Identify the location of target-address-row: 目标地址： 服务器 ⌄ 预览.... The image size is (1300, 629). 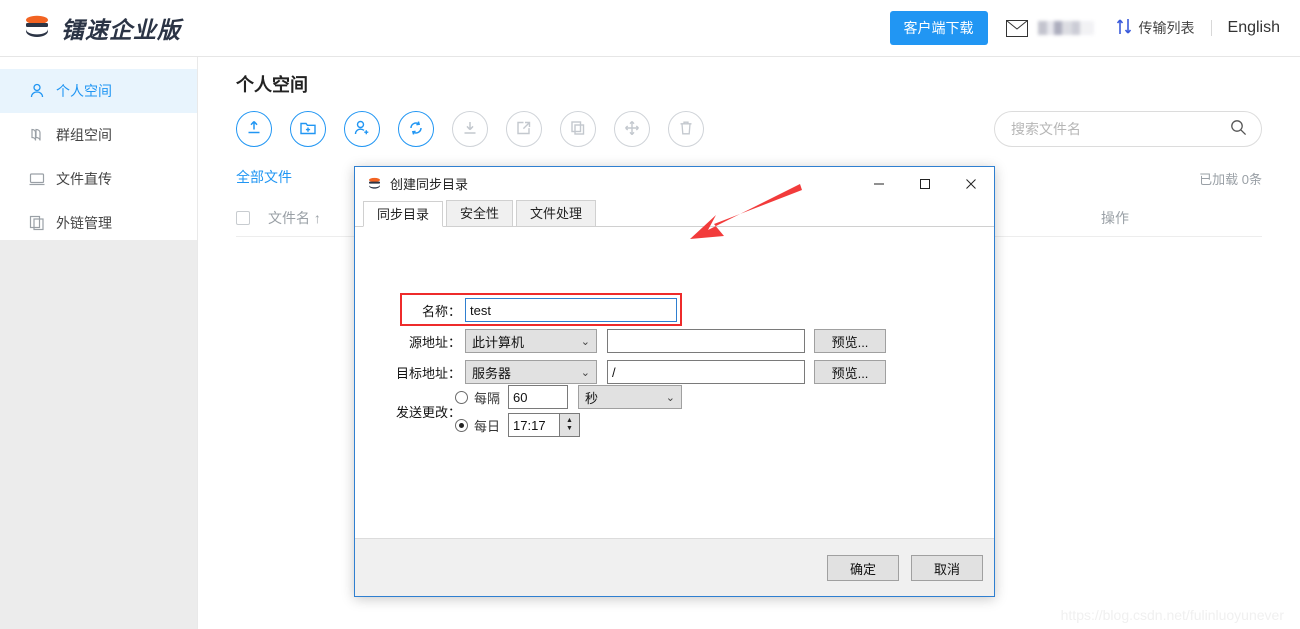
(637, 372).